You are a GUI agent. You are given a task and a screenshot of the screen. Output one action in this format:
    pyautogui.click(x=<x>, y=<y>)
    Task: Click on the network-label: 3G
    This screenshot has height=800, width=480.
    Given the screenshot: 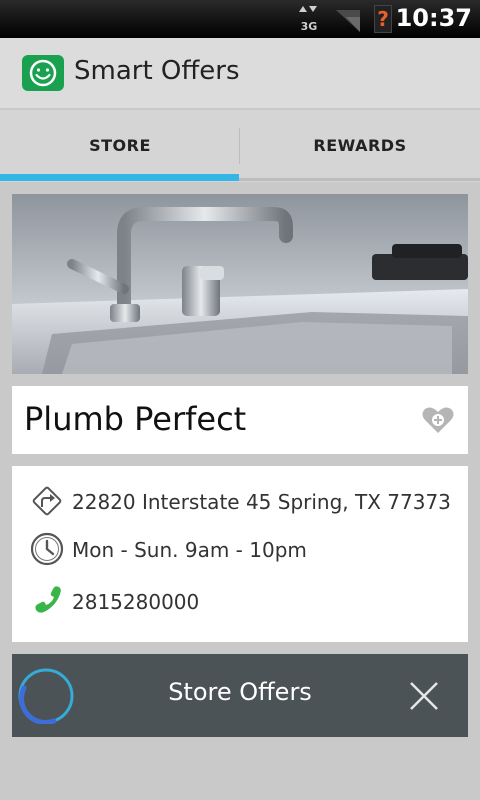 What is the action you would take?
    pyautogui.click(x=309, y=26)
    